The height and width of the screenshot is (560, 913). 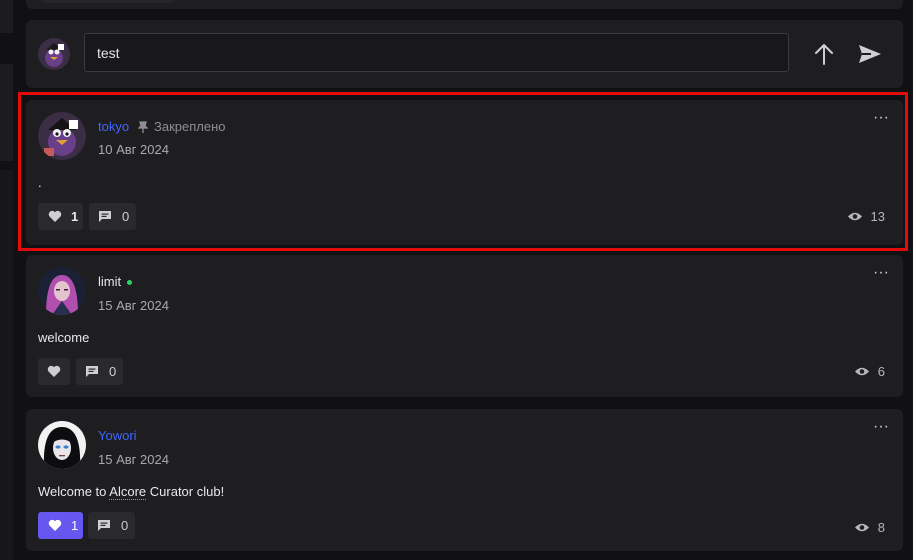 I want to click on left-panel-top, so click(x=6, y=16).